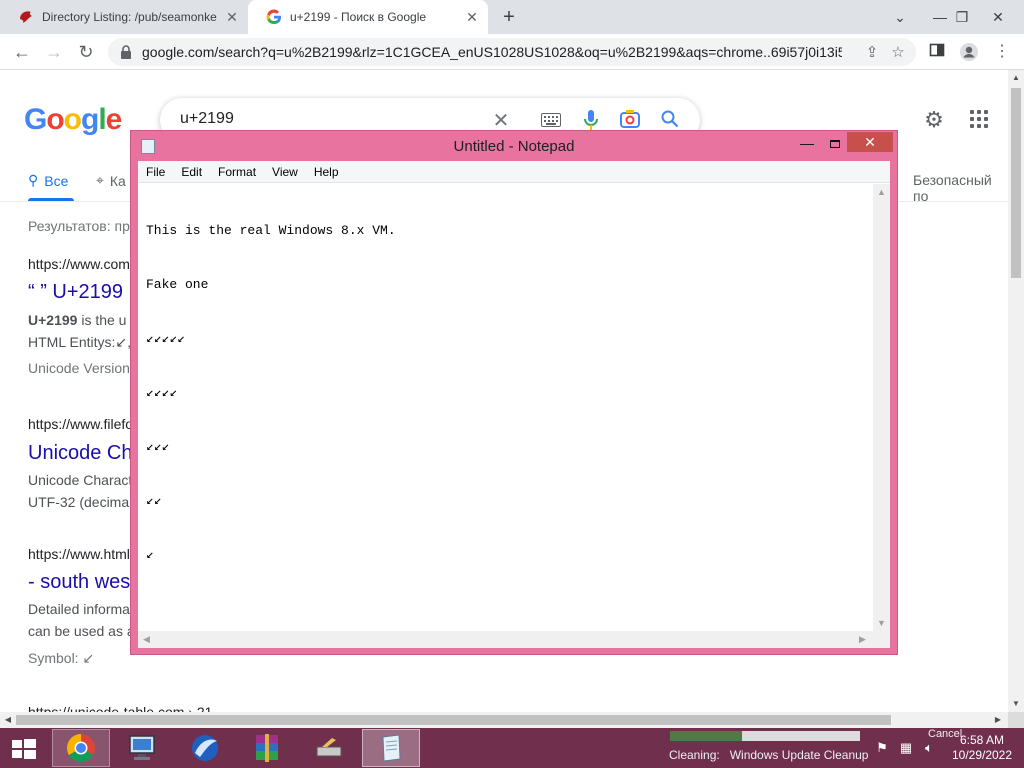  I want to click on tab-search-chevron-icon: ⌄, so click(900, 17).